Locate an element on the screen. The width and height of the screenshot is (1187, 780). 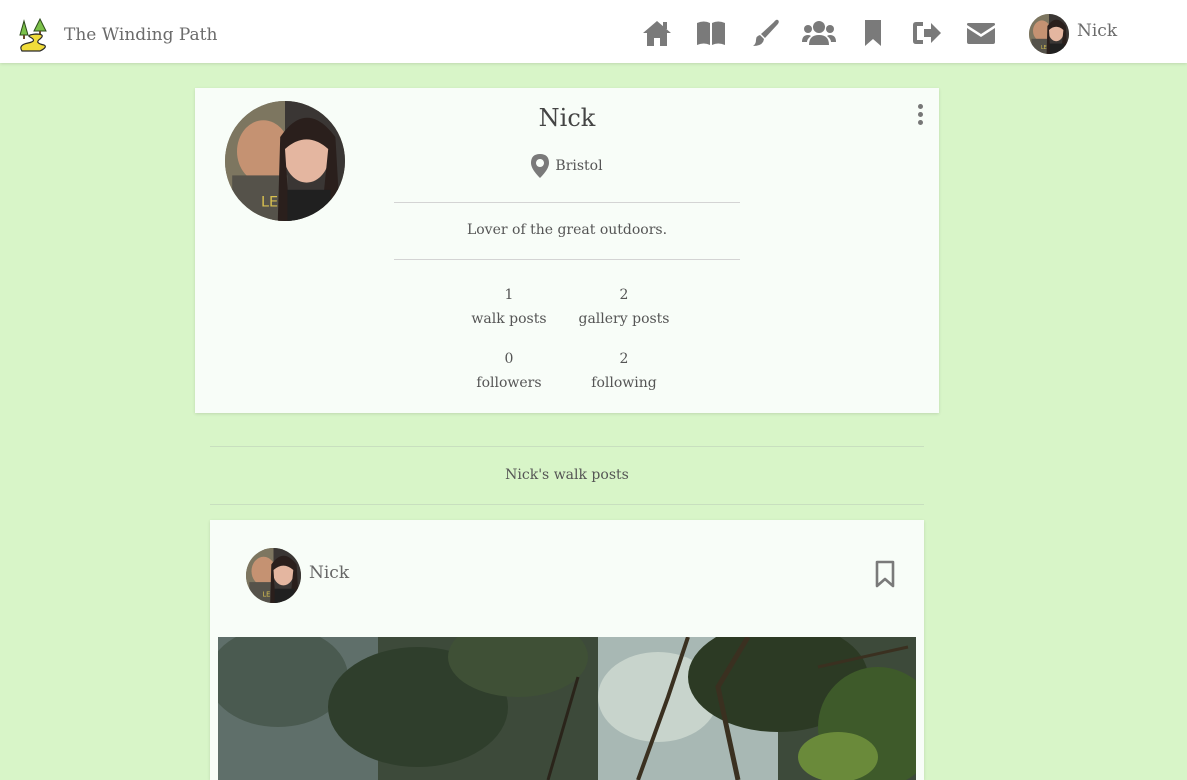
nav-user-menu: Nick is located at coordinates (1073, 34).